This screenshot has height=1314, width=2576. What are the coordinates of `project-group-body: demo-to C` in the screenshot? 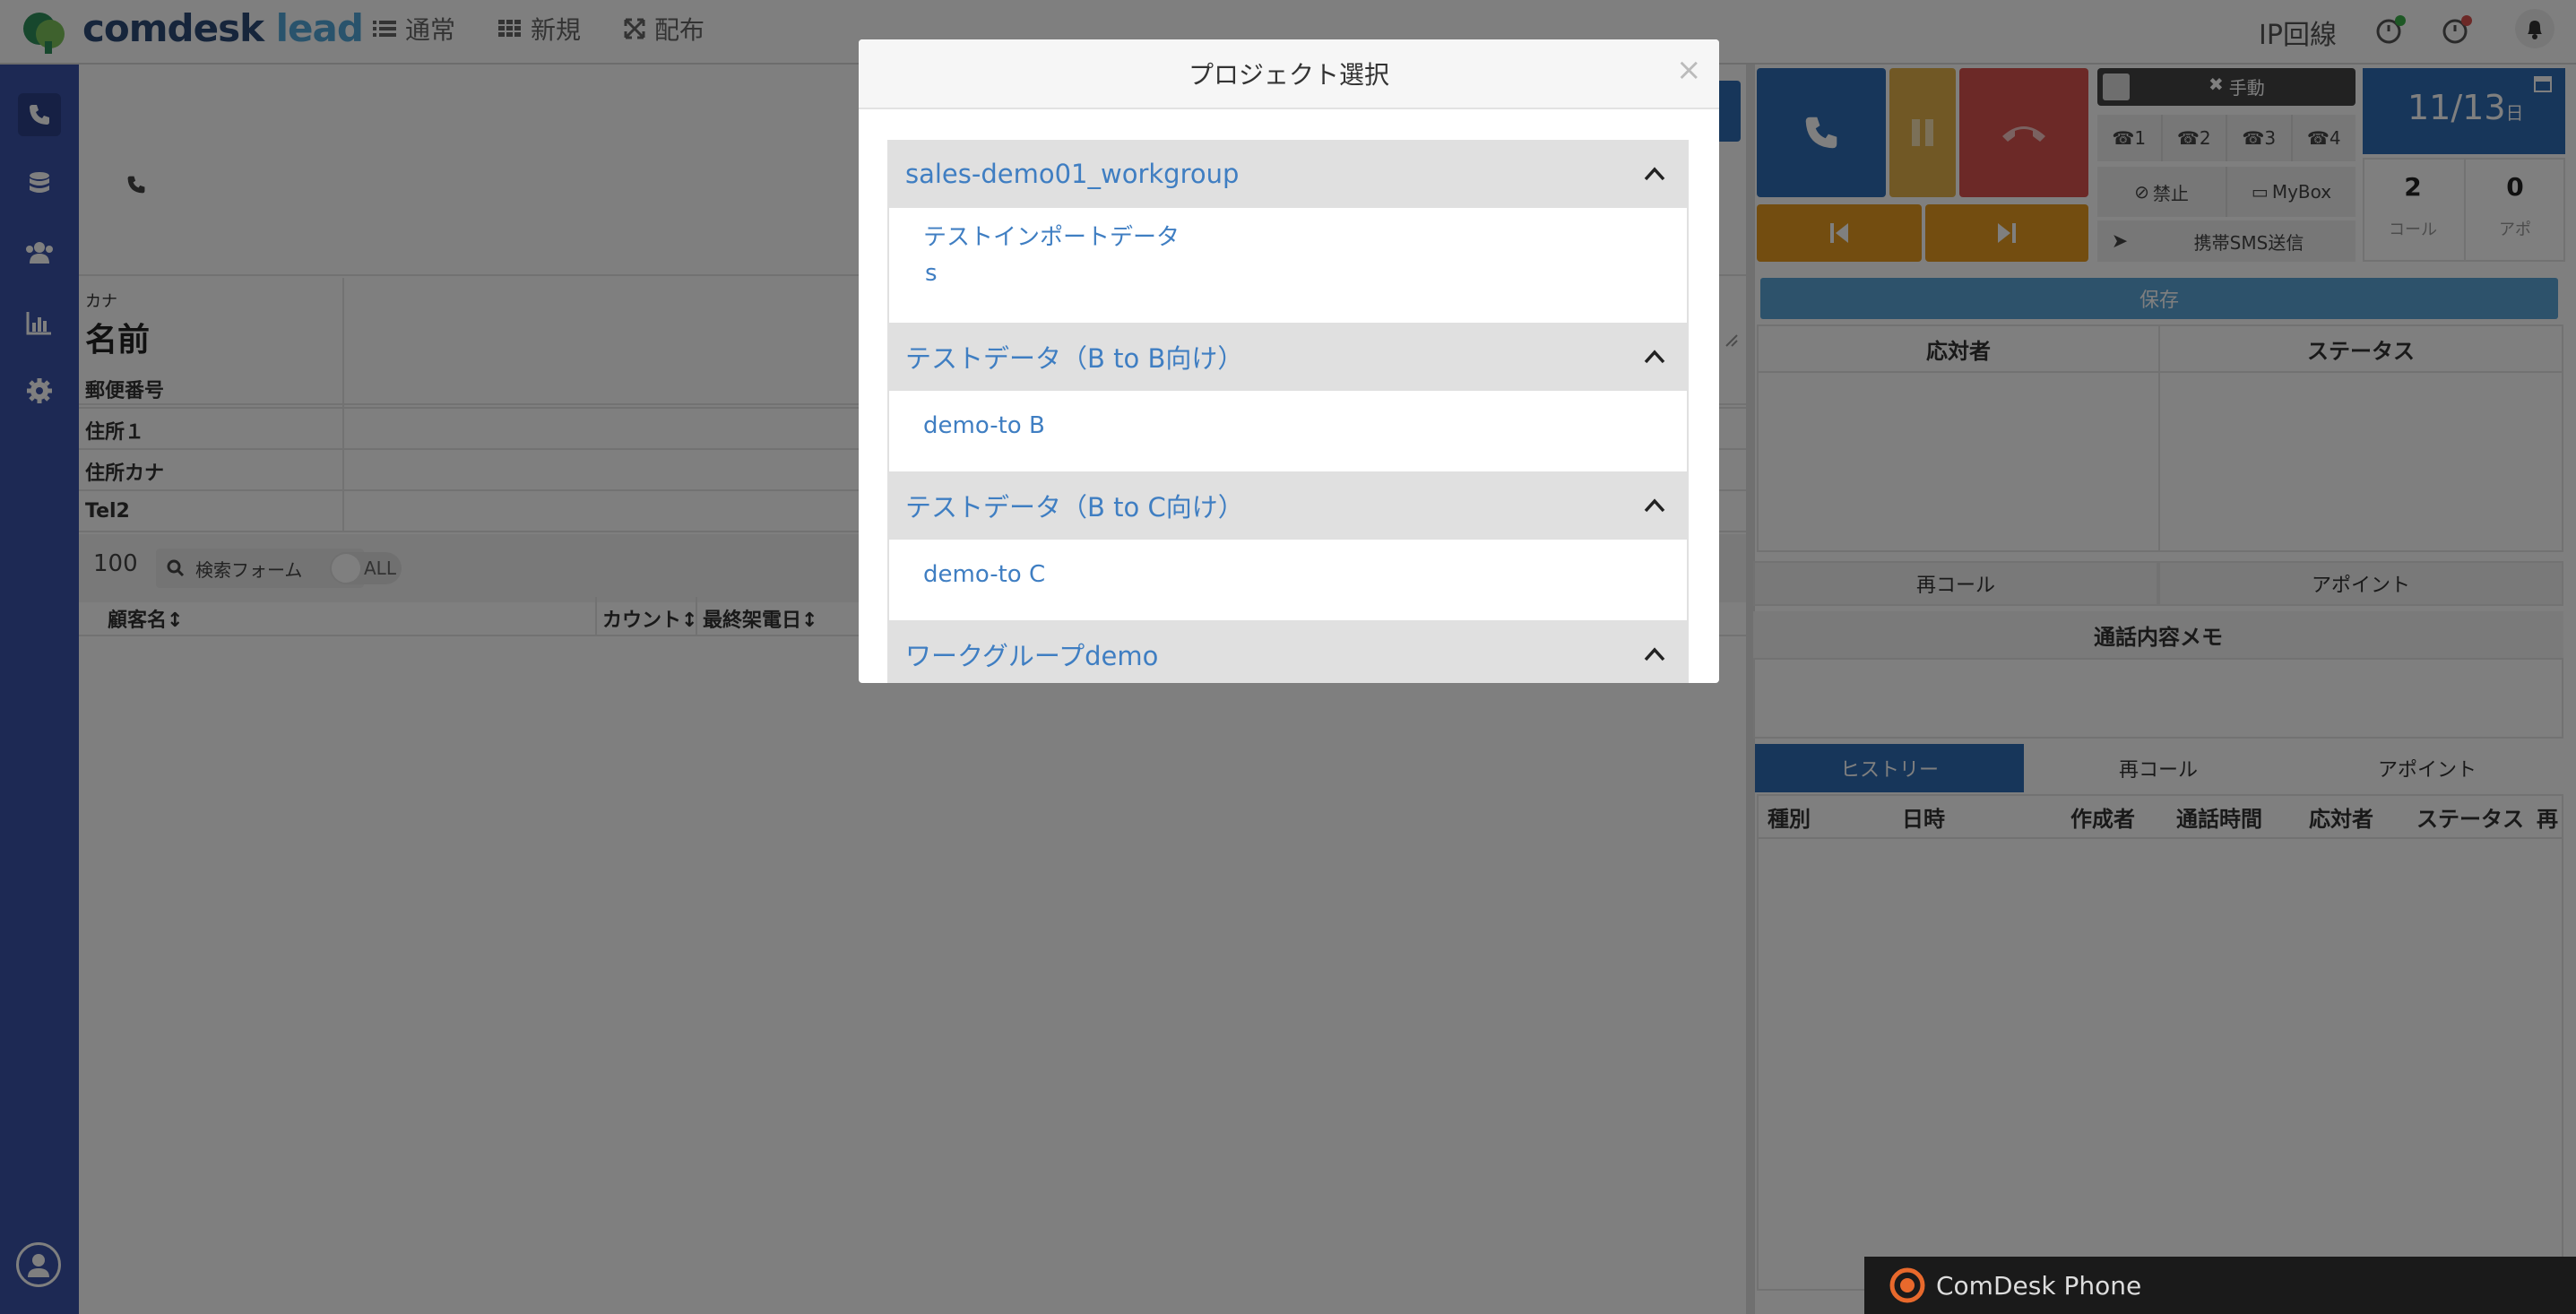 It's located at (1288, 580).